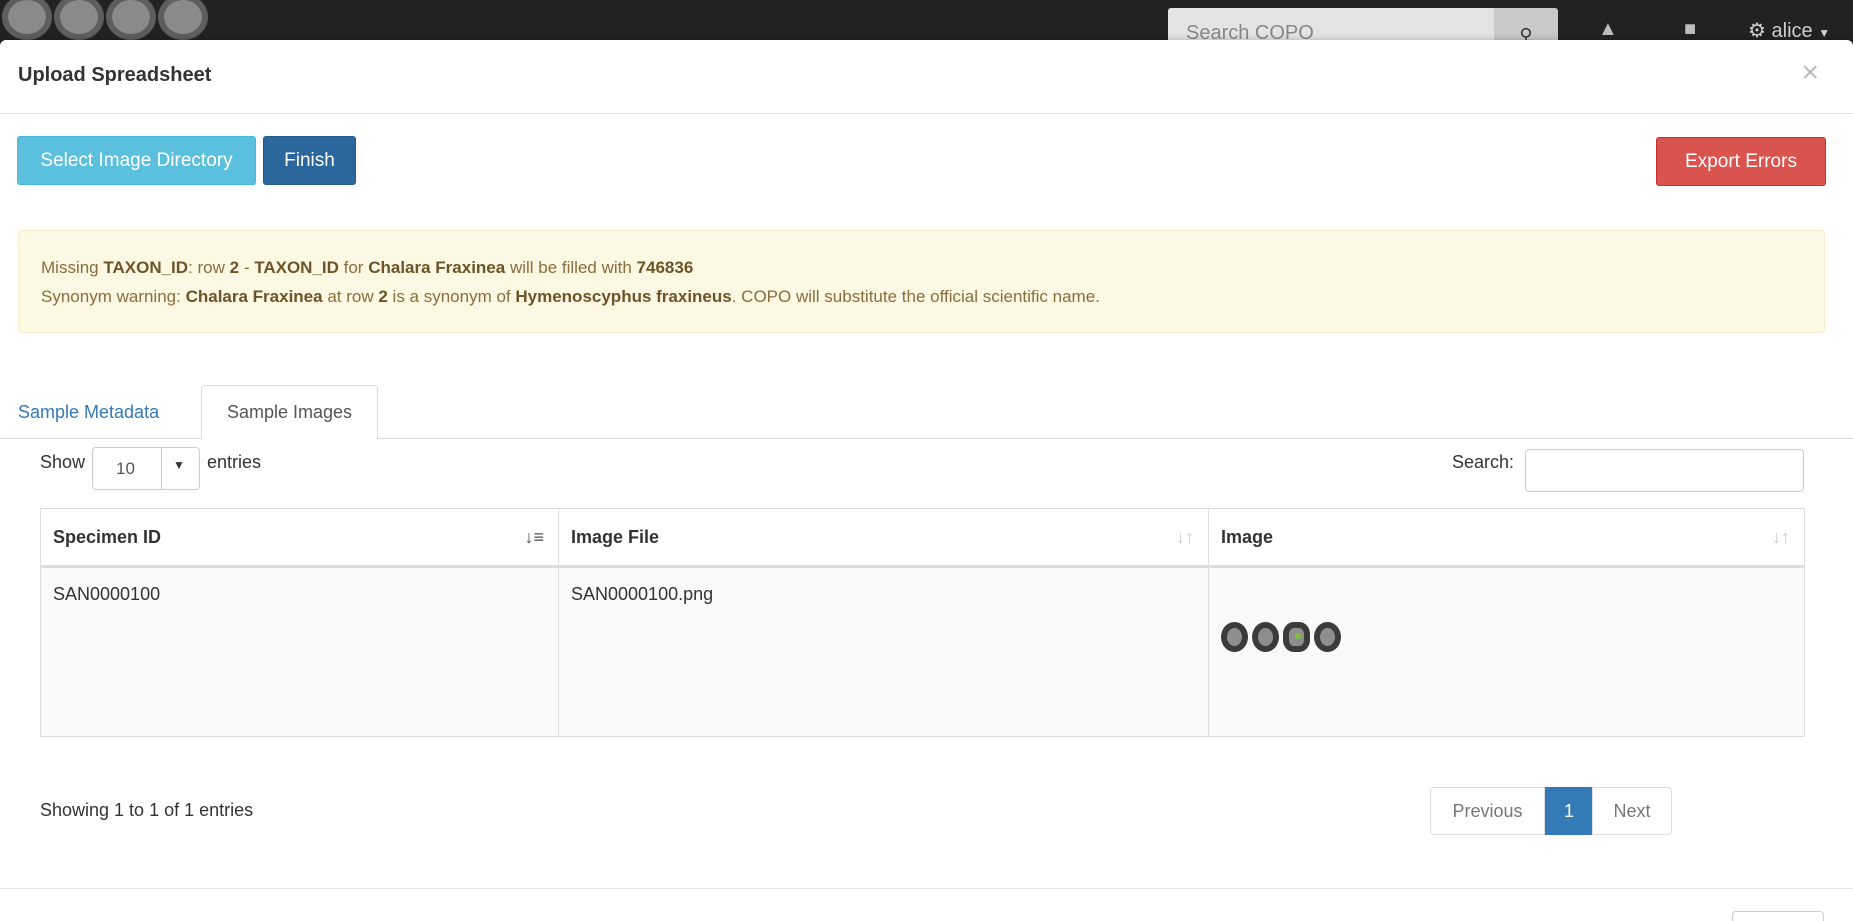 Image resolution: width=1853 pixels, height=921 pixels. I want to click on pagination-next-button: Next, so click(1632, 811).